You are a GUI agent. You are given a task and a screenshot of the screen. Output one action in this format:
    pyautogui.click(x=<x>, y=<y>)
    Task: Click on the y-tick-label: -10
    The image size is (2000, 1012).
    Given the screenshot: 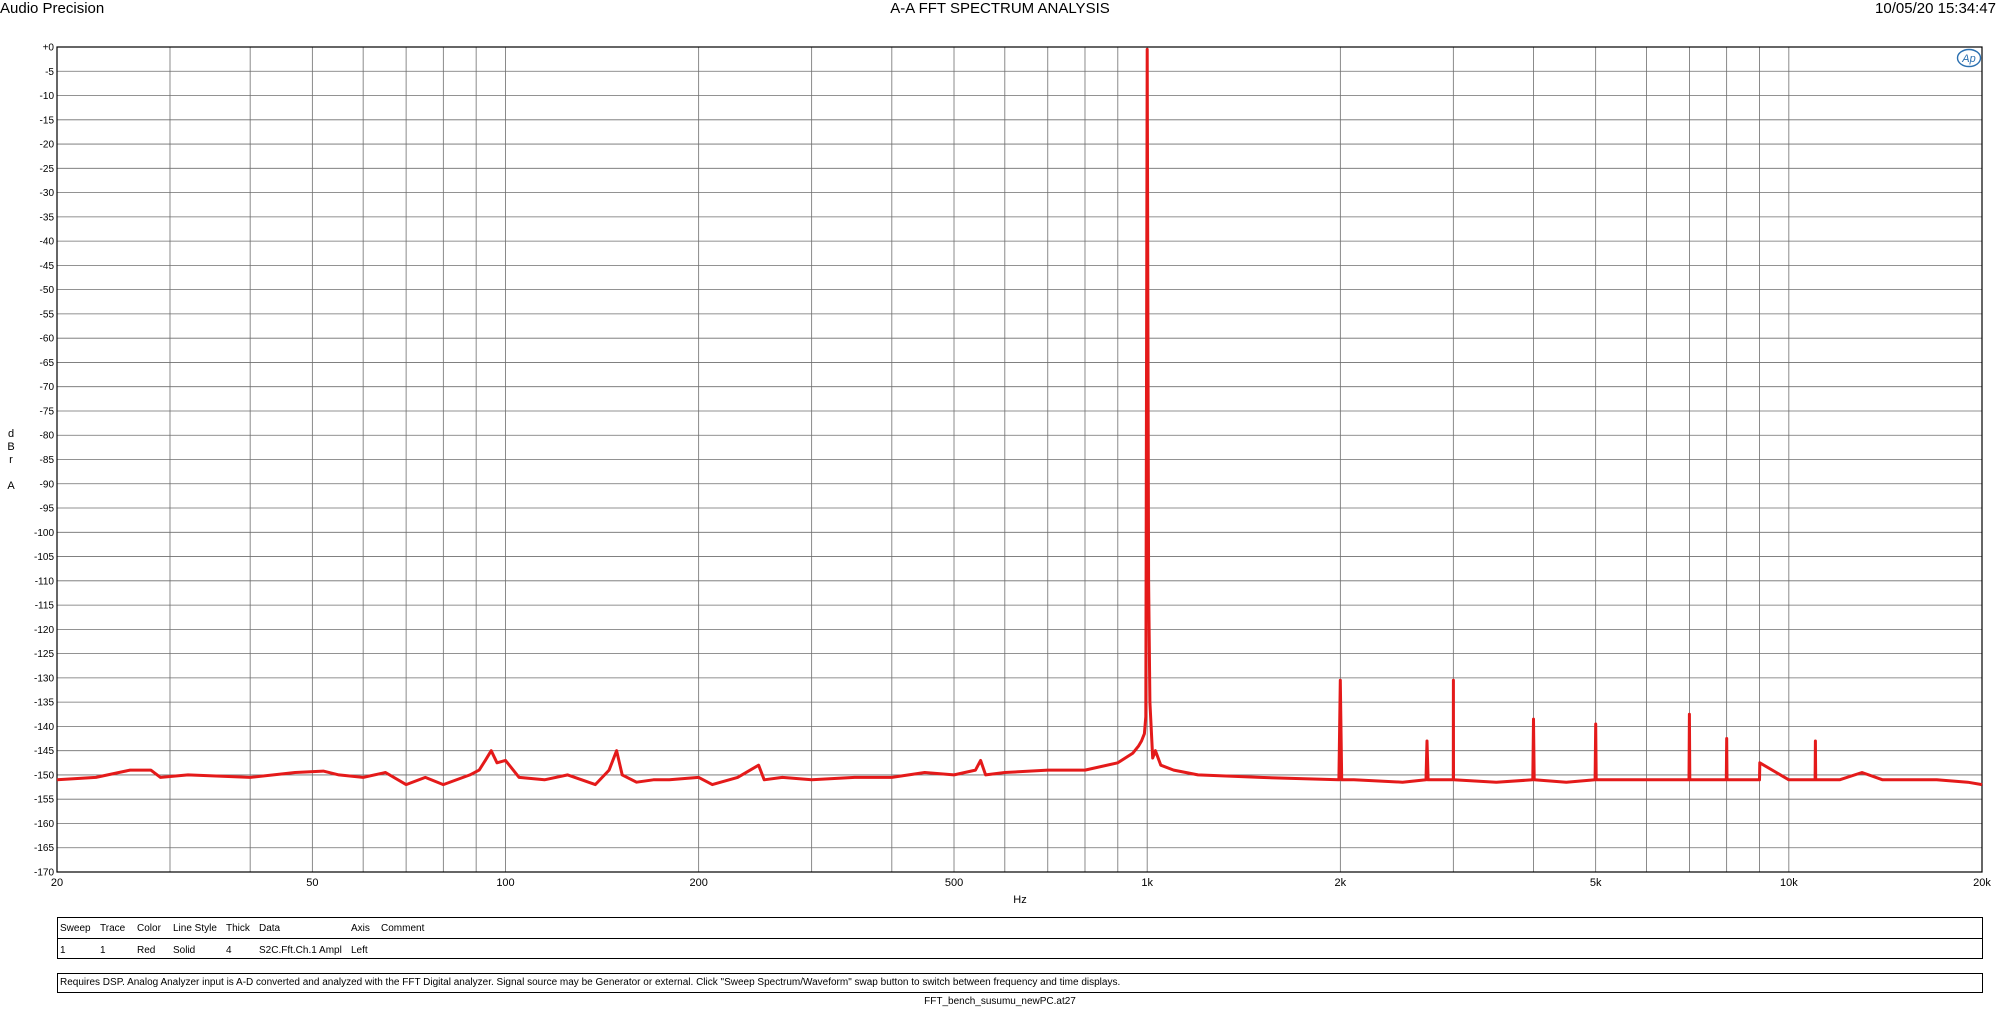 What is the action you would take?
    pyautogui.click(x=47, y=96)
    